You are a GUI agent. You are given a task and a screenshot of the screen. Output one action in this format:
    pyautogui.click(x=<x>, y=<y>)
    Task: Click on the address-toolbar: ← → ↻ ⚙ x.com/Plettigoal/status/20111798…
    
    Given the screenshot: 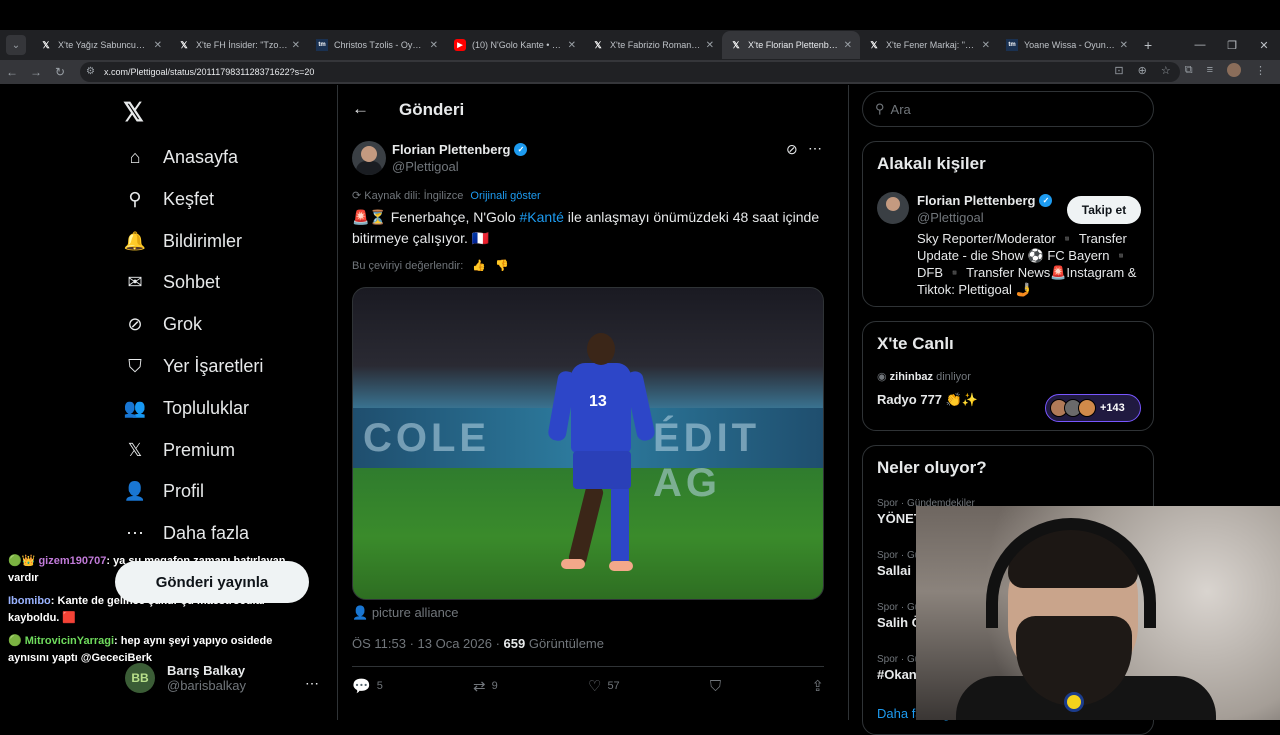 What is the action you would take?
    pyautogui.click(x=640, y=72)
    